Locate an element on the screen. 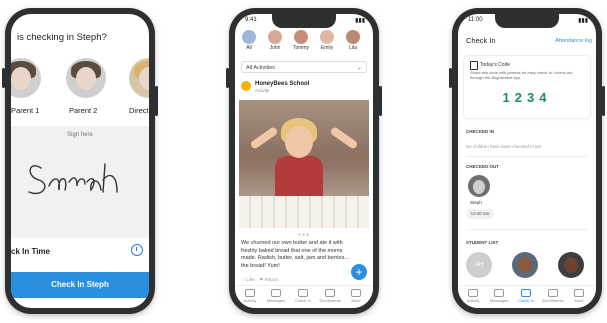 The image size is (607, 323). child-chip: Lila is located at coordinates (353, 40).